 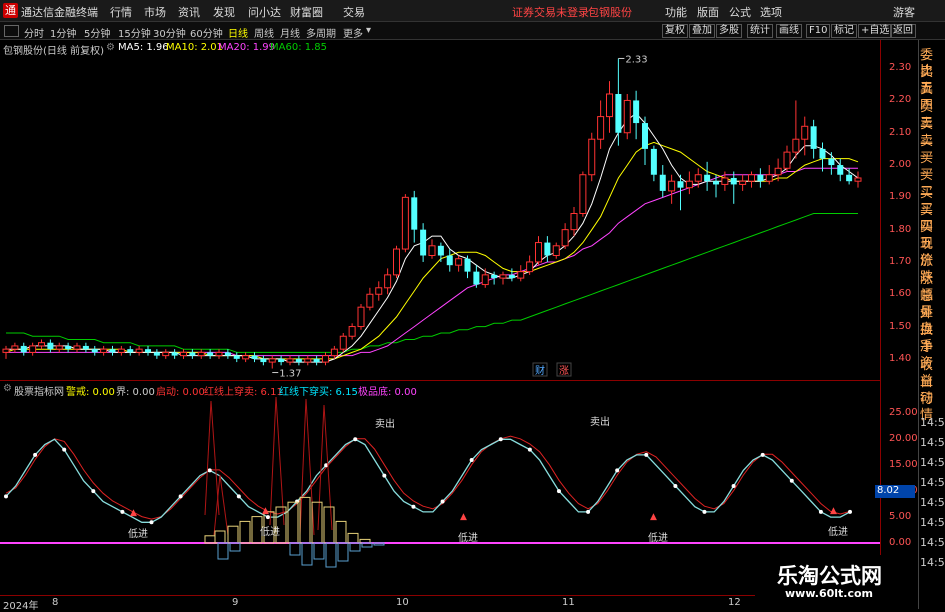 I want to click on menu-jiaoyi: 交易, so click(x=354, y=12).